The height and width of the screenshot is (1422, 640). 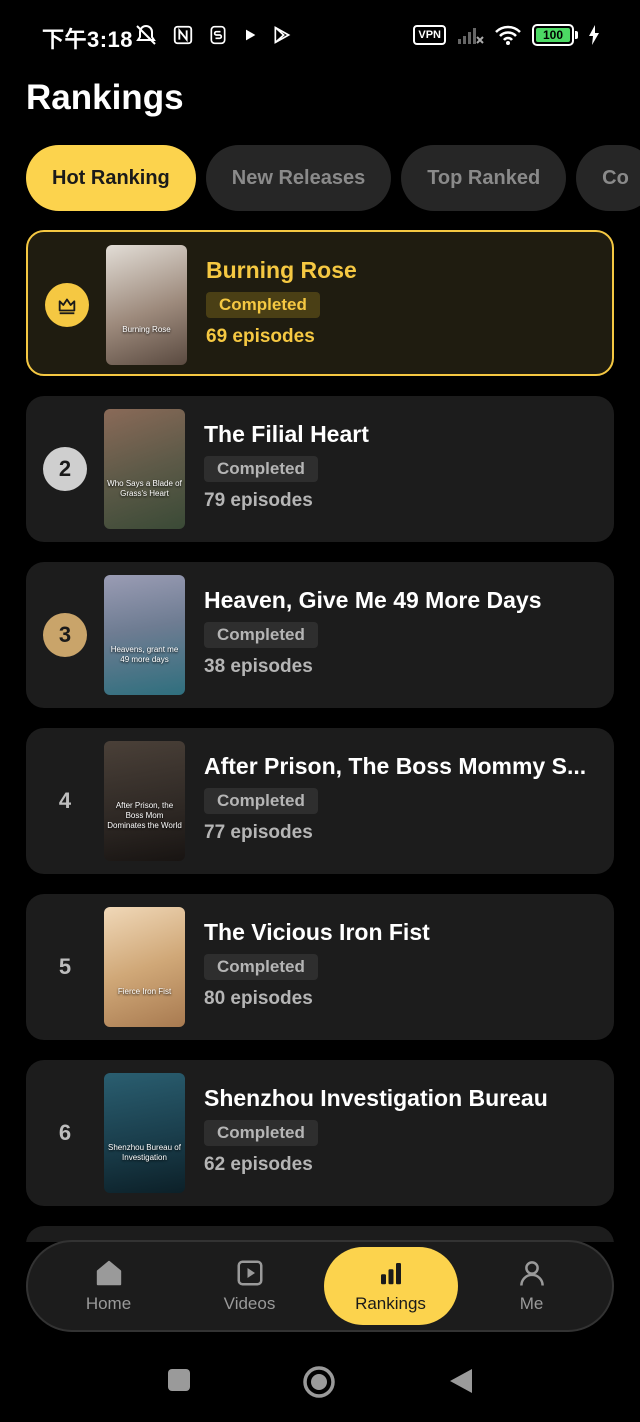 I want to click on app-s-icon, so click(x=218, y=35).